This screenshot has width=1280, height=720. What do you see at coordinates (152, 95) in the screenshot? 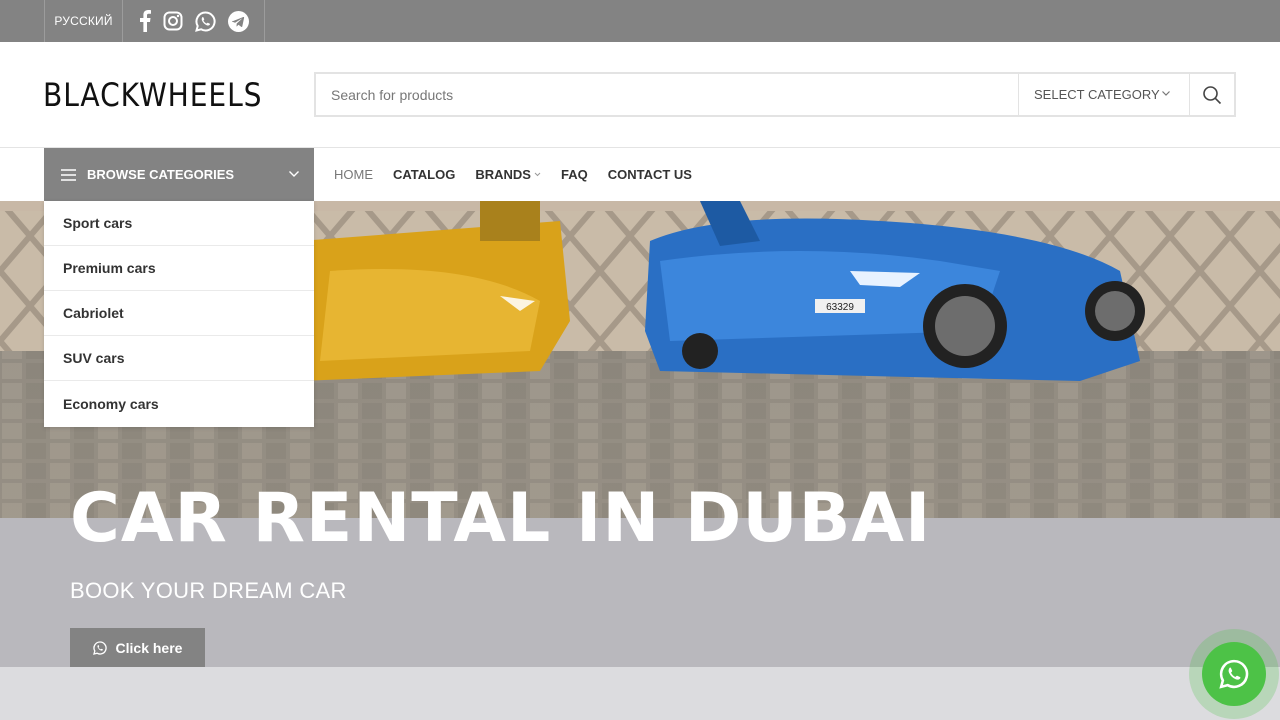
I see `site-logo: BLACKWHEELS` at bounding box center [152, 95].